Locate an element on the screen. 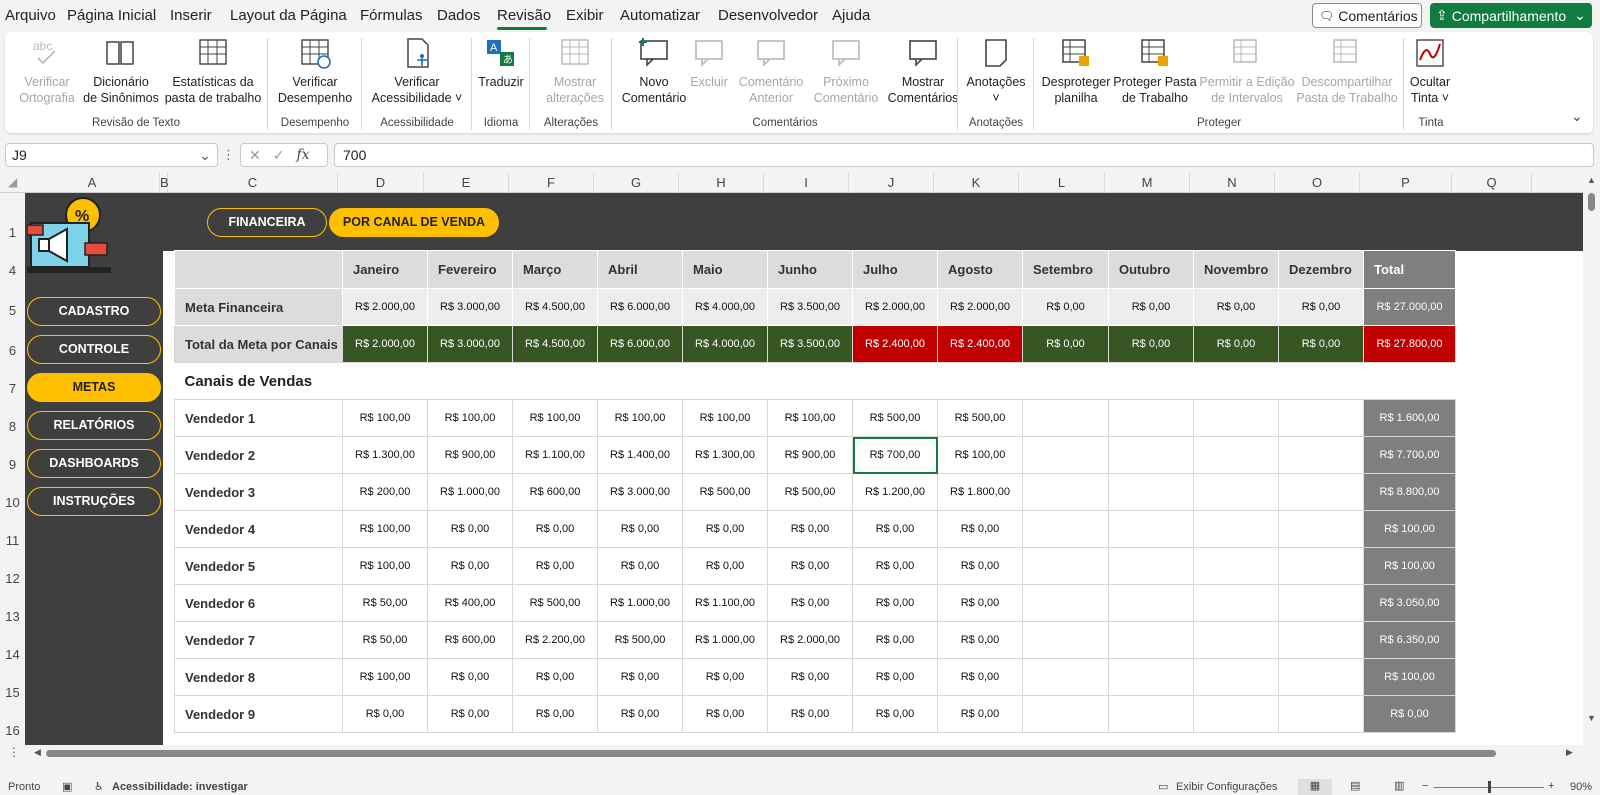  seller-cell: R$ 3.000,00 is located at coordinates (640, 492).